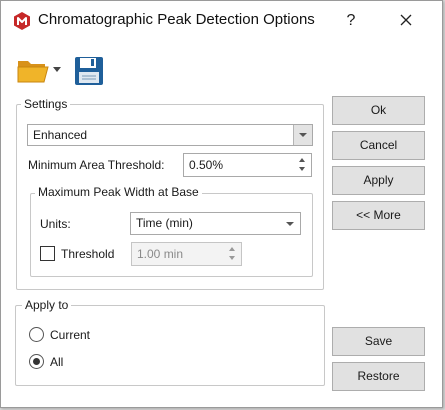 Image resolution: width=445 pixels, height=410 pixels. Describe the element at coordinates (70, 335) in the screenshot. I see `radio-current-label: Current` at that location.